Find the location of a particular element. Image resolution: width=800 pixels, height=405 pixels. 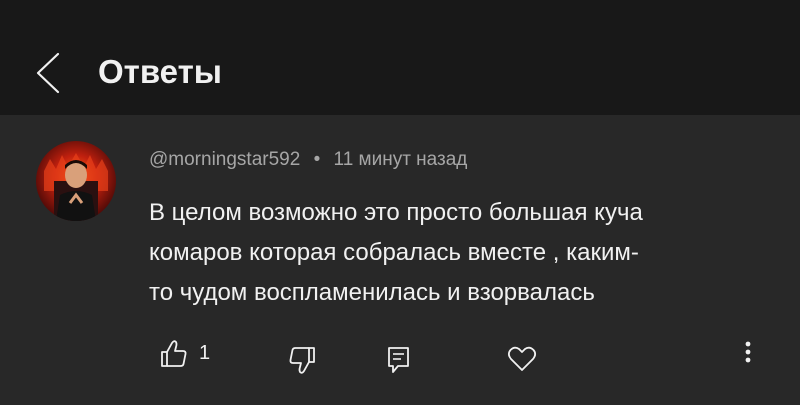

chevron-left-icon is located at coordinates (48, 73).